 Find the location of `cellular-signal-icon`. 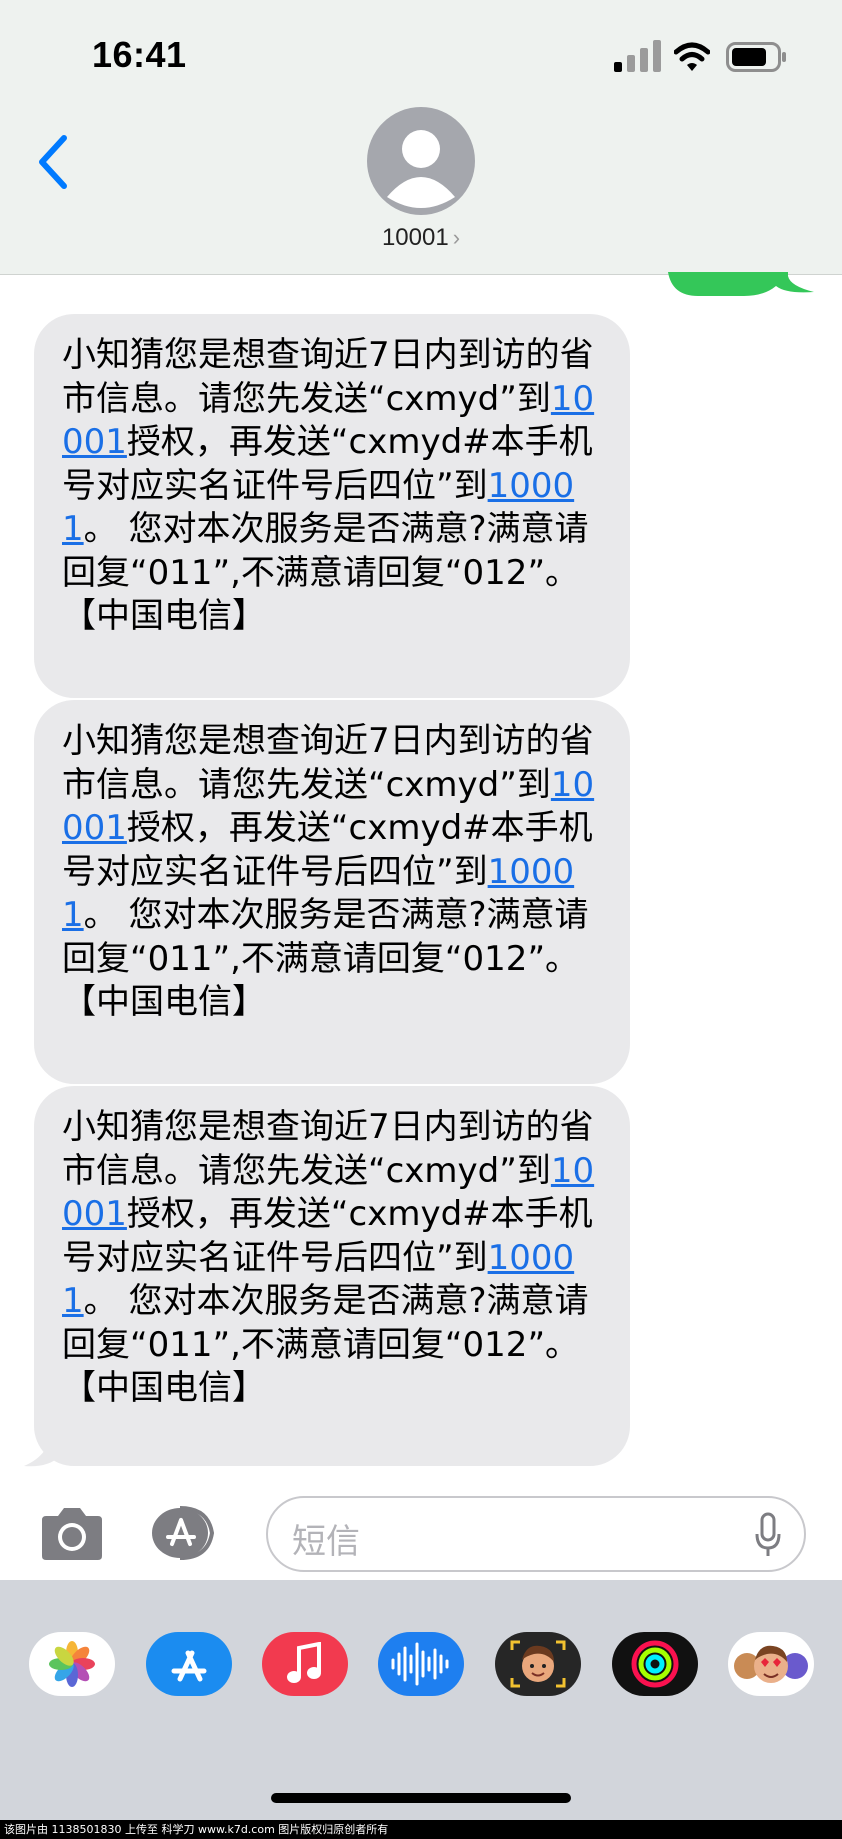

cellular-signal-icon is located at coordinates (637, 56).